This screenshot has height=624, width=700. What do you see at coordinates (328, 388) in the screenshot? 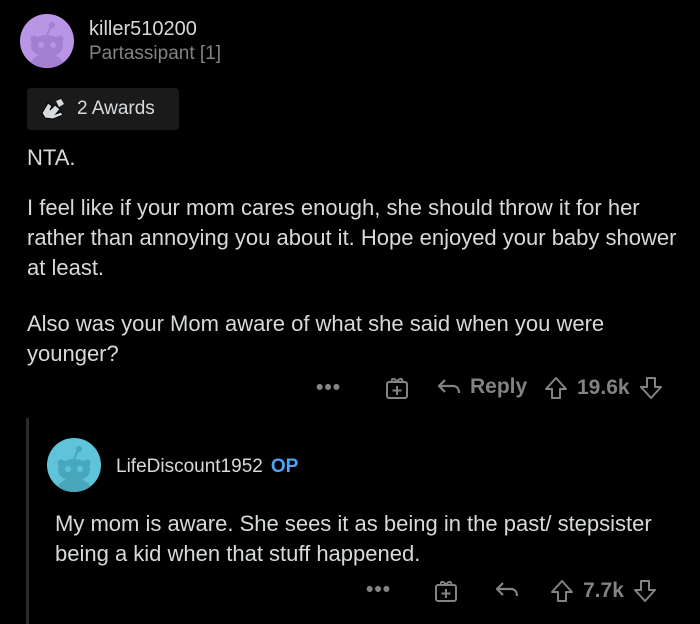
I see `more-options-button: •••` at bounding box center [328, 388].